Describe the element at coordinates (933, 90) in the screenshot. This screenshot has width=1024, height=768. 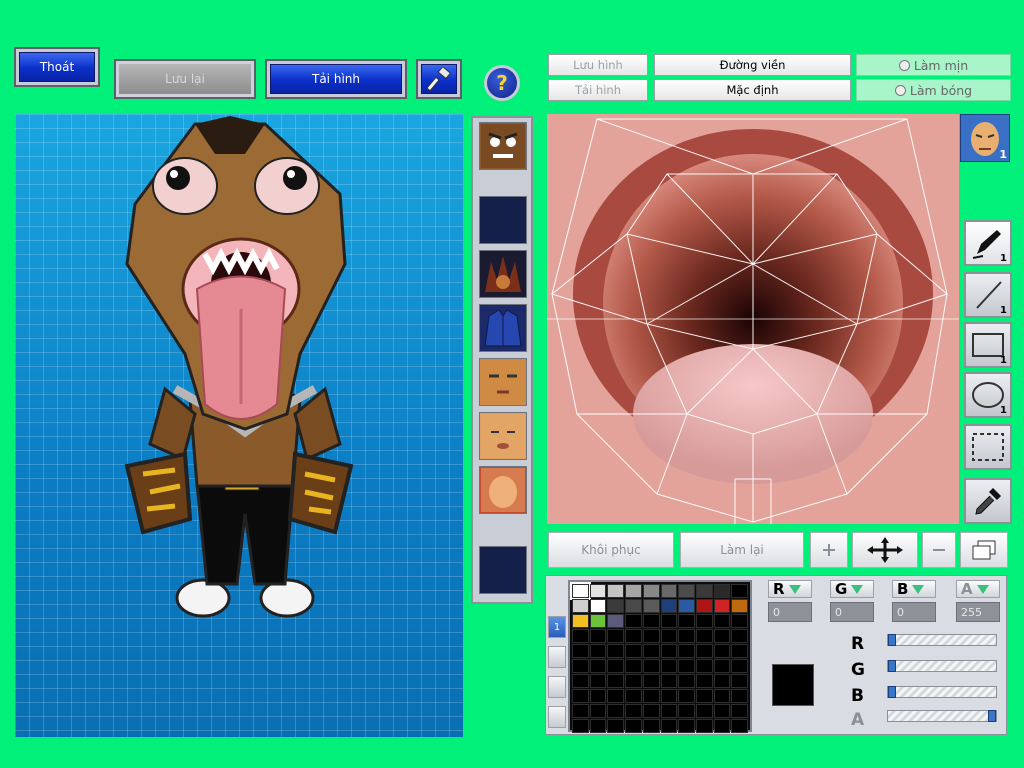
I see `shade-option: Làm bóng` at that location.